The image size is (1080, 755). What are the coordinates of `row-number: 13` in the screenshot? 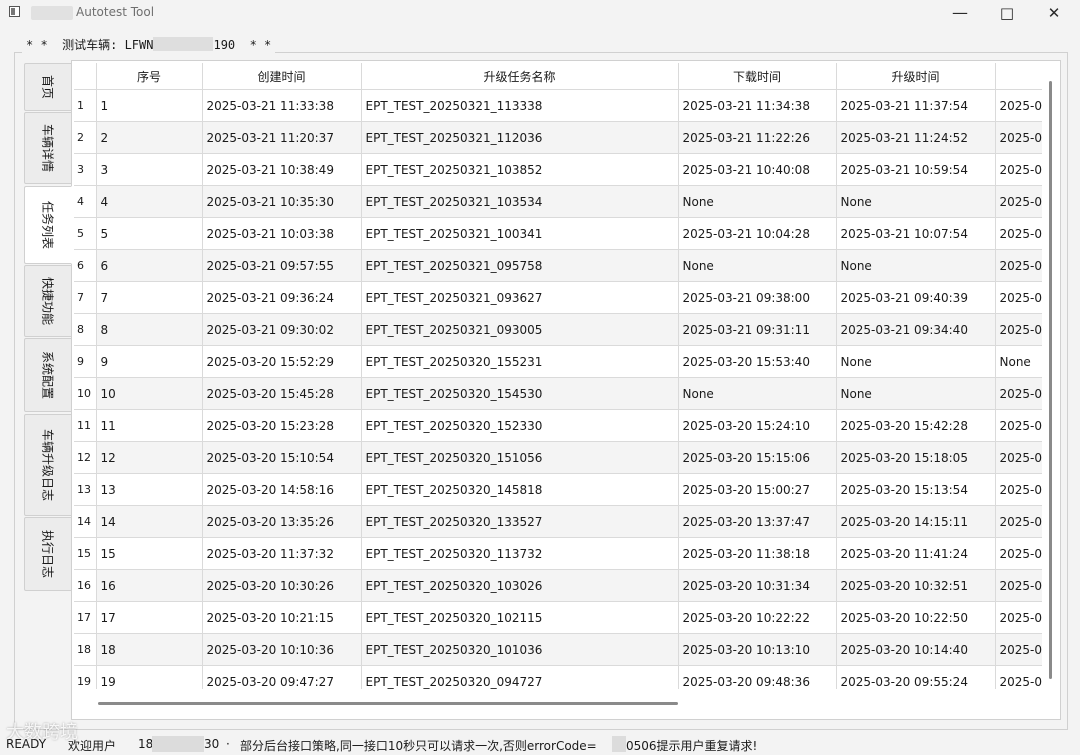 It's located at (85, 489).